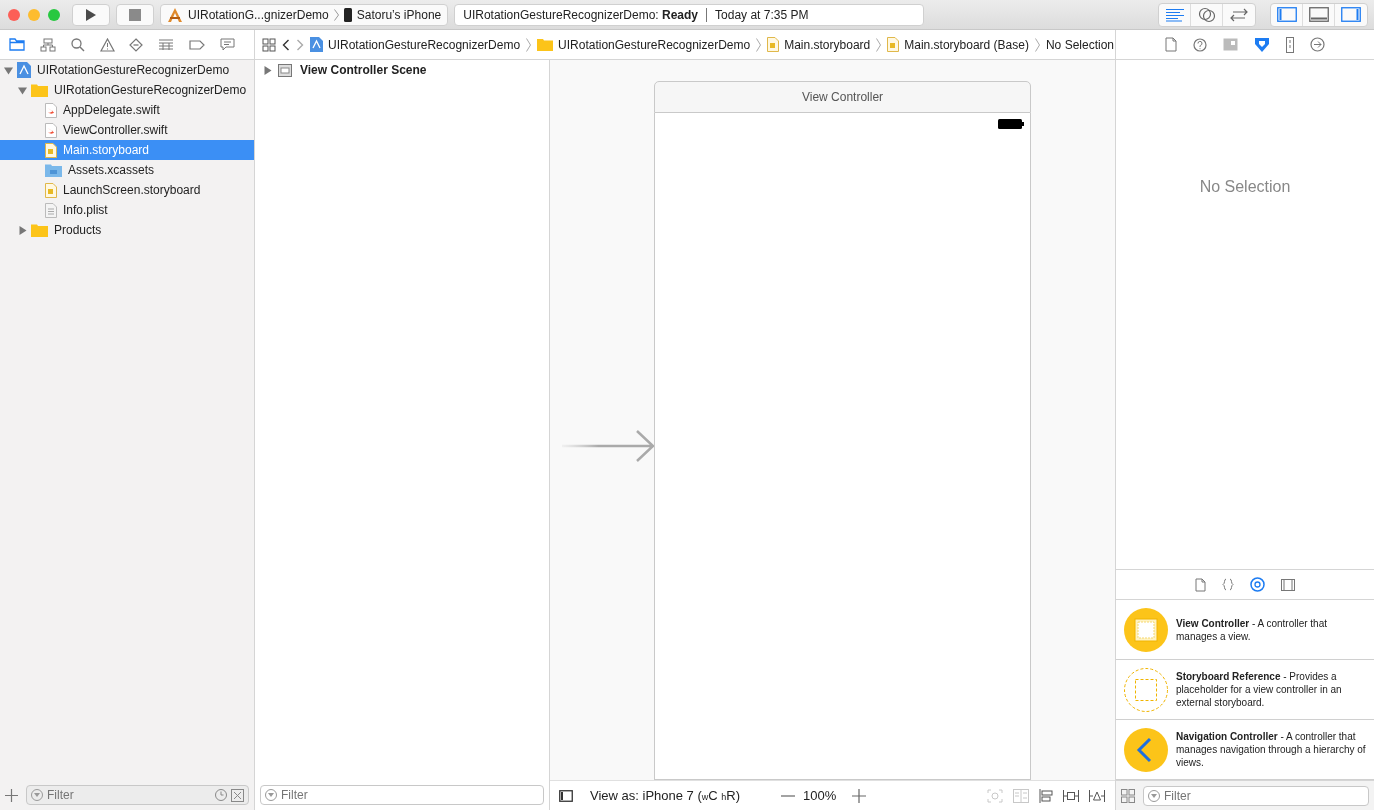 The width and height of the screenshot is (1374, 810). What do you see at coordinates (1245, 186) in the screenshot?
I see `empty-state-text: No Selection` at bounding box center [1245, 186].